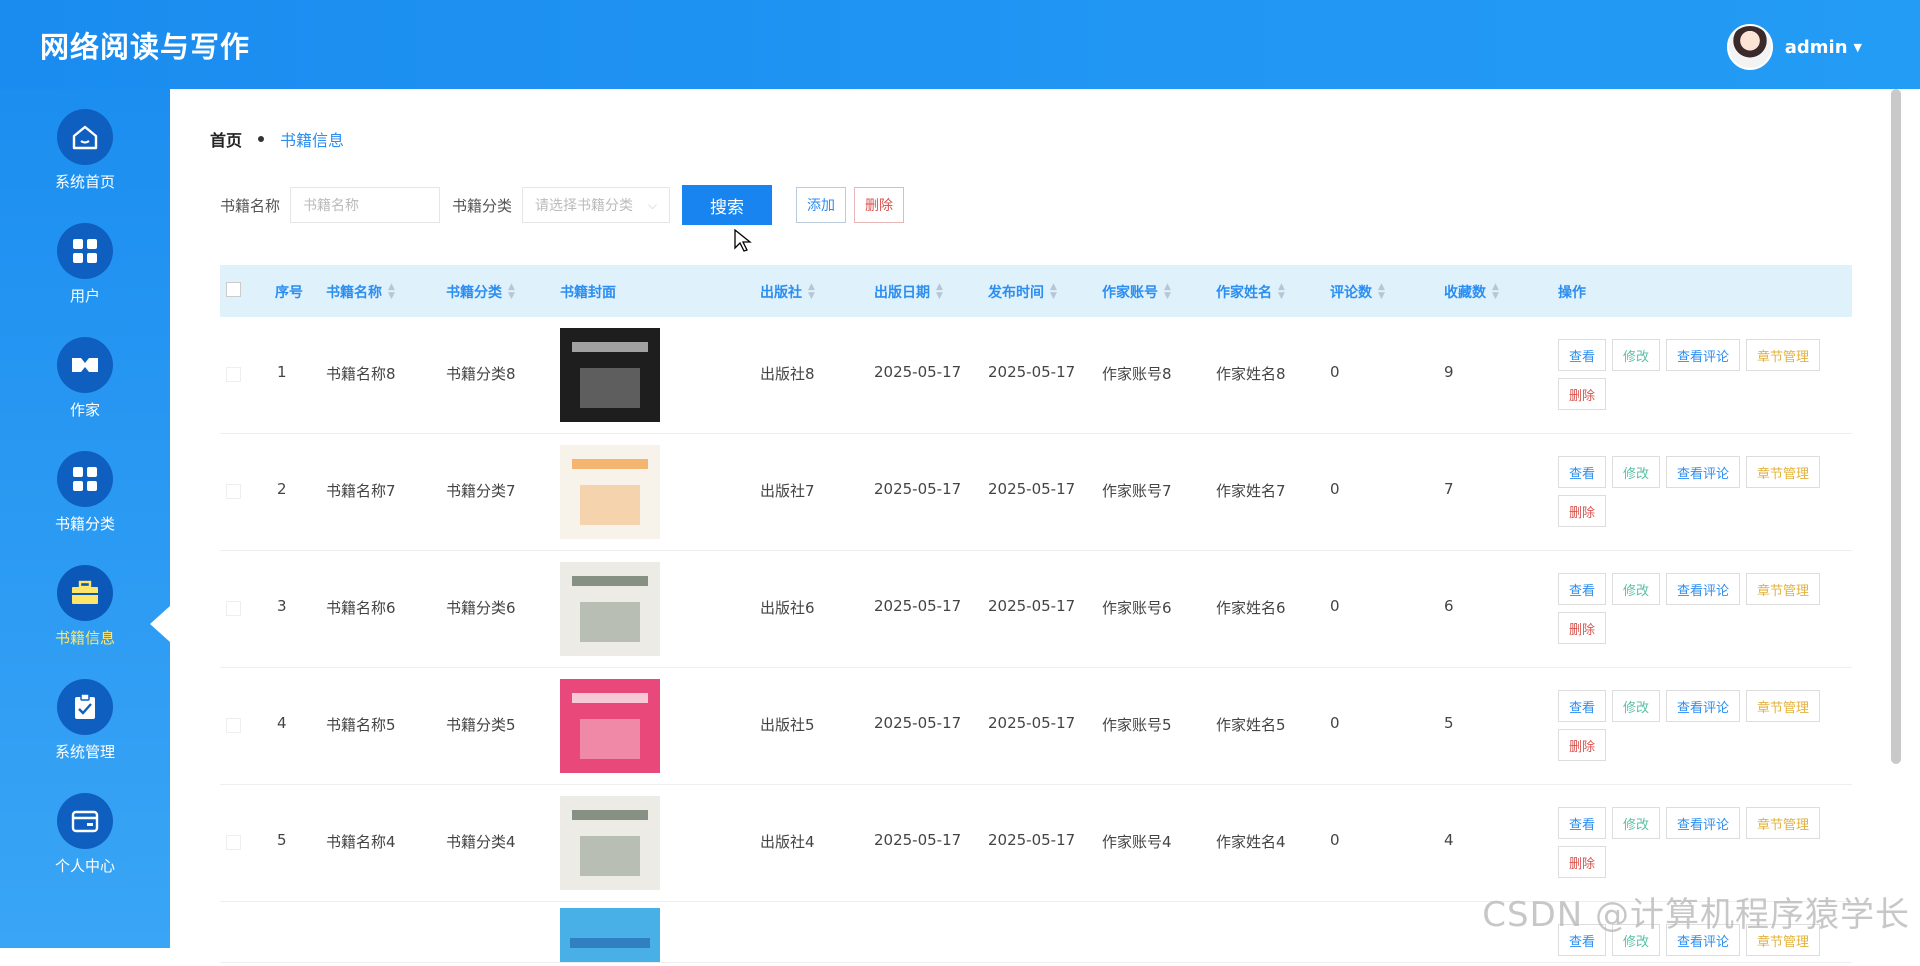 This screenshot has height=966, width=1920. Describe the element at coordinates (361, 608) in the screenshot. I see `row-book-name: 书籍名称6` at that location.